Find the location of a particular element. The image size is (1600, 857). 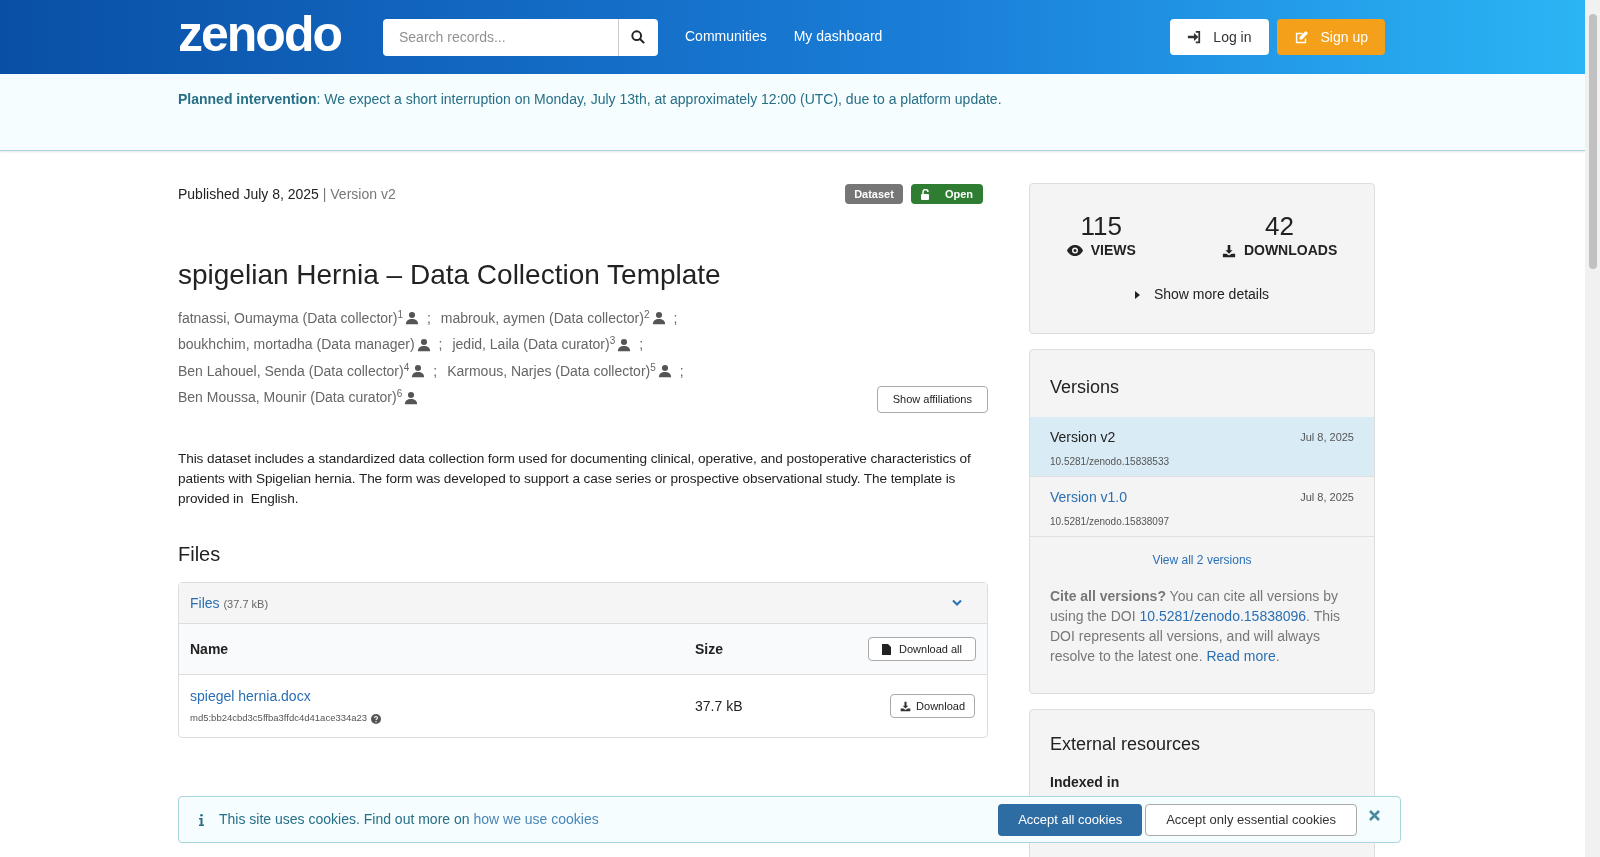

cookie-notice: This site uses cookies. Find out more on how we use cookies is located at coordinates (409, 819).